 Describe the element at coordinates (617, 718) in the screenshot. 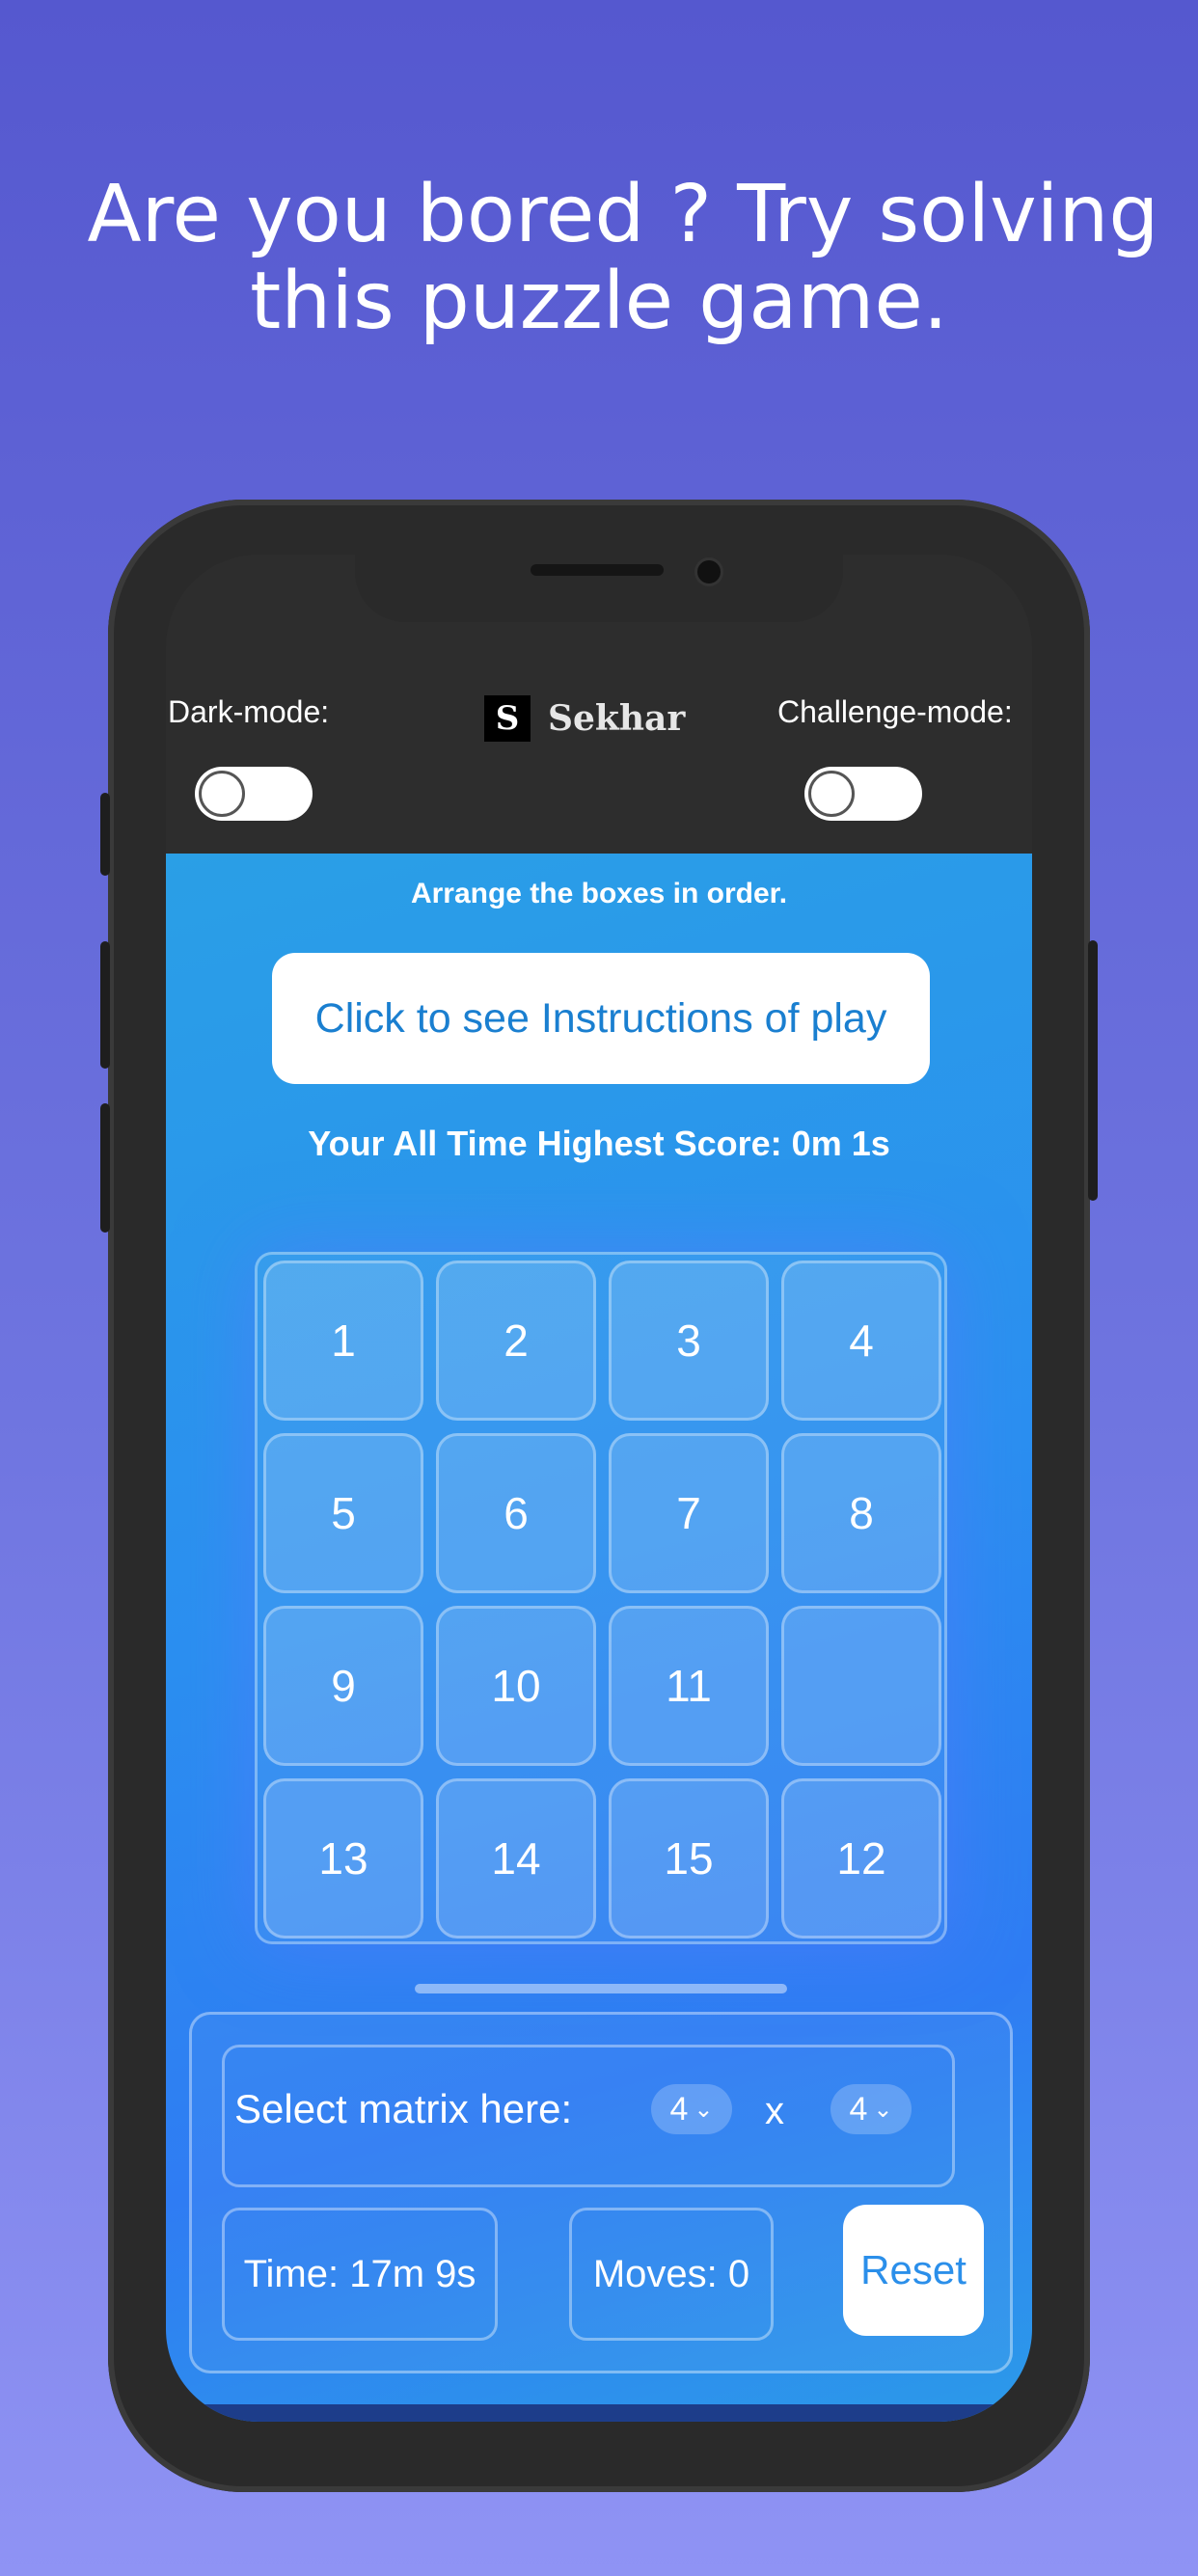

I see `logo-name: Sekhar` at that location.